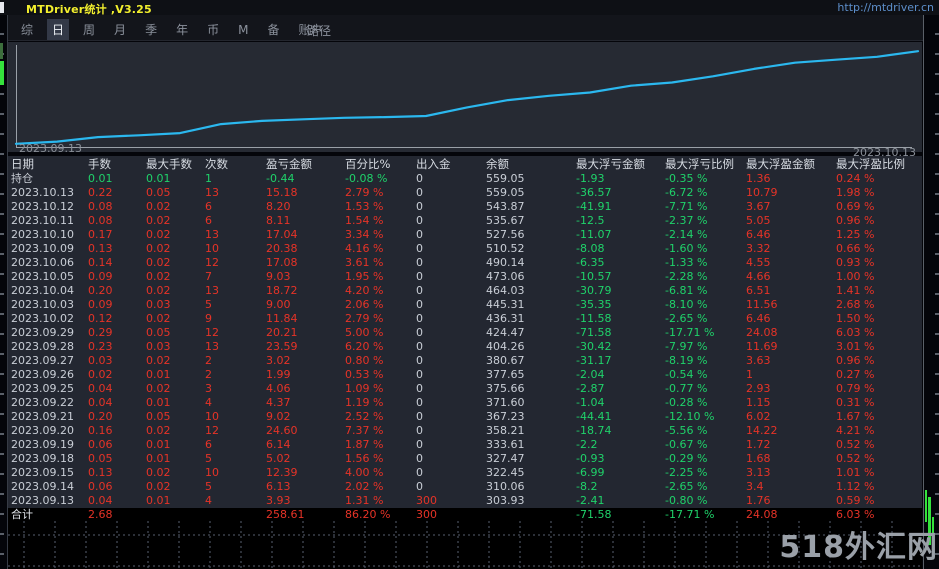  I want to click on tab-年: 年, so click(182, 29).